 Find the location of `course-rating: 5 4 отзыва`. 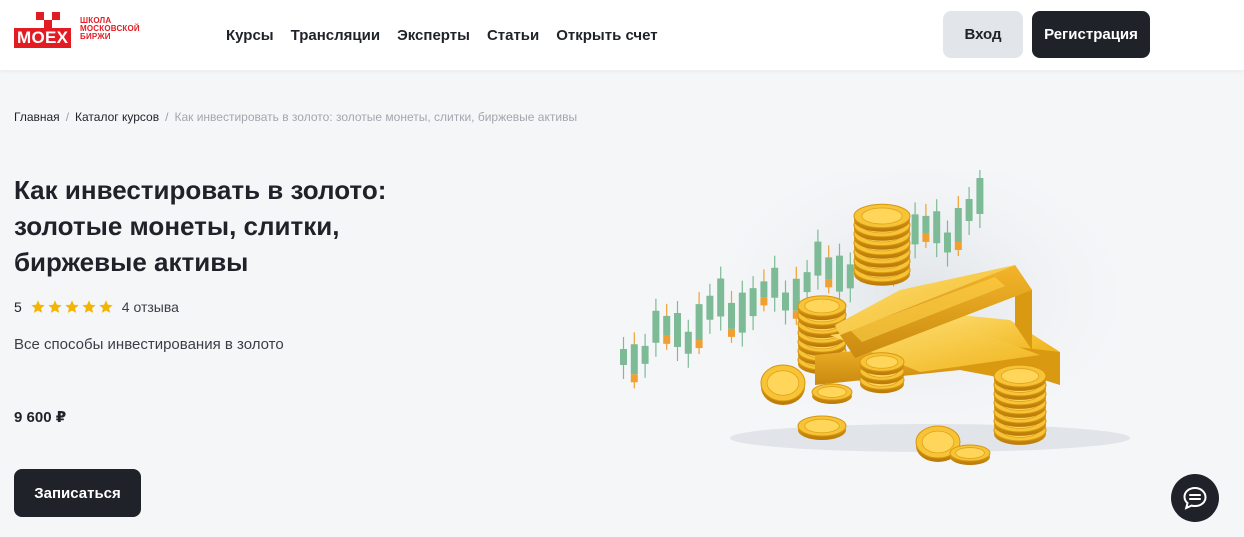

course-rating: 5 4 отзыва is located at coordinates (96, 307).